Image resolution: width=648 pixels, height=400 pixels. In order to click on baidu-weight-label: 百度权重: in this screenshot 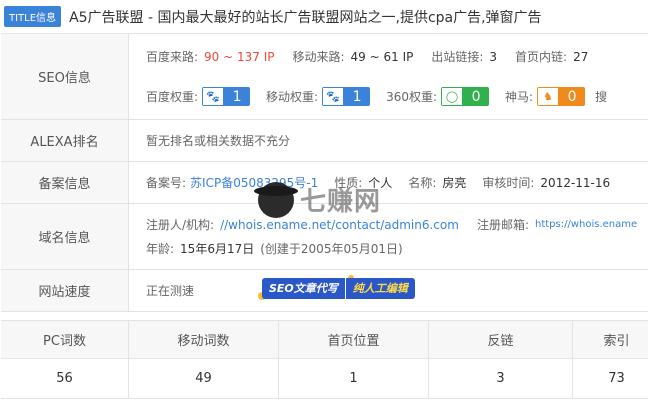, I will do `click(172, 97)`.